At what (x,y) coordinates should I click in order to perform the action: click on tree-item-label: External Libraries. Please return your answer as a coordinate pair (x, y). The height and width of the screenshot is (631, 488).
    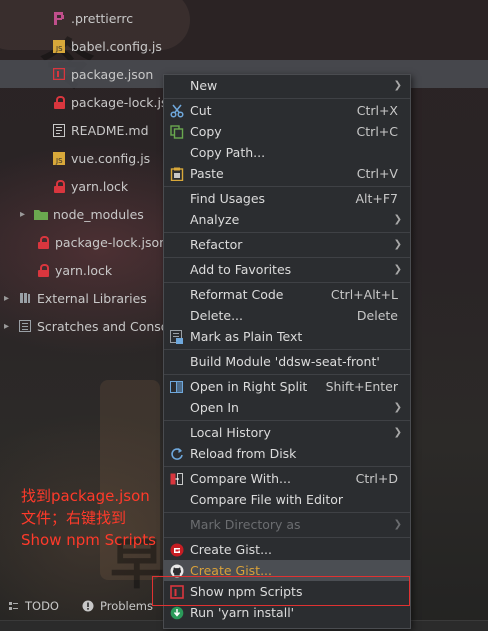
    Looking at the image, I should click on (92, 298).